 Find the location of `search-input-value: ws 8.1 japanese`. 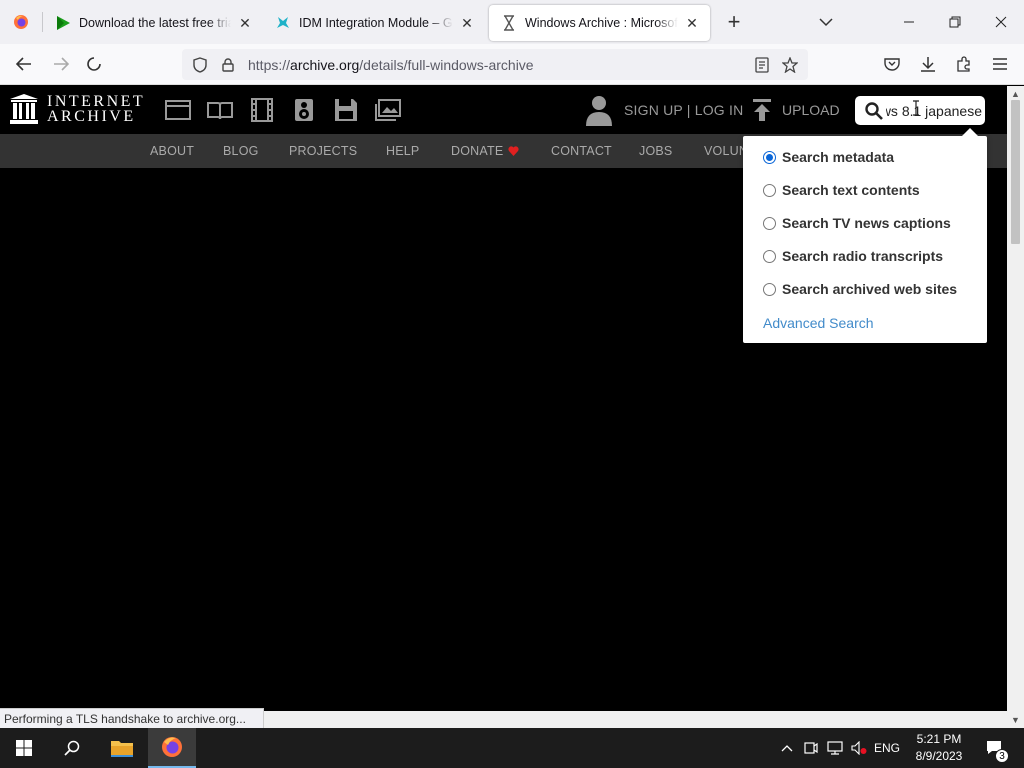

search-input-value: ws 8.1 japanese is located at coordinates (935, 111).